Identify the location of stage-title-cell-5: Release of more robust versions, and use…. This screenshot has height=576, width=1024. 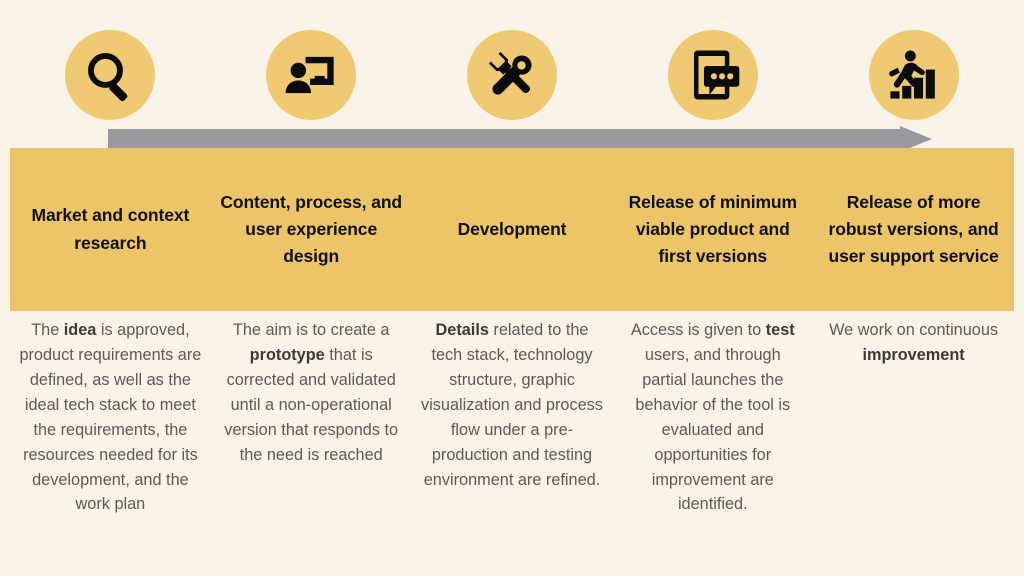
(913, 229).